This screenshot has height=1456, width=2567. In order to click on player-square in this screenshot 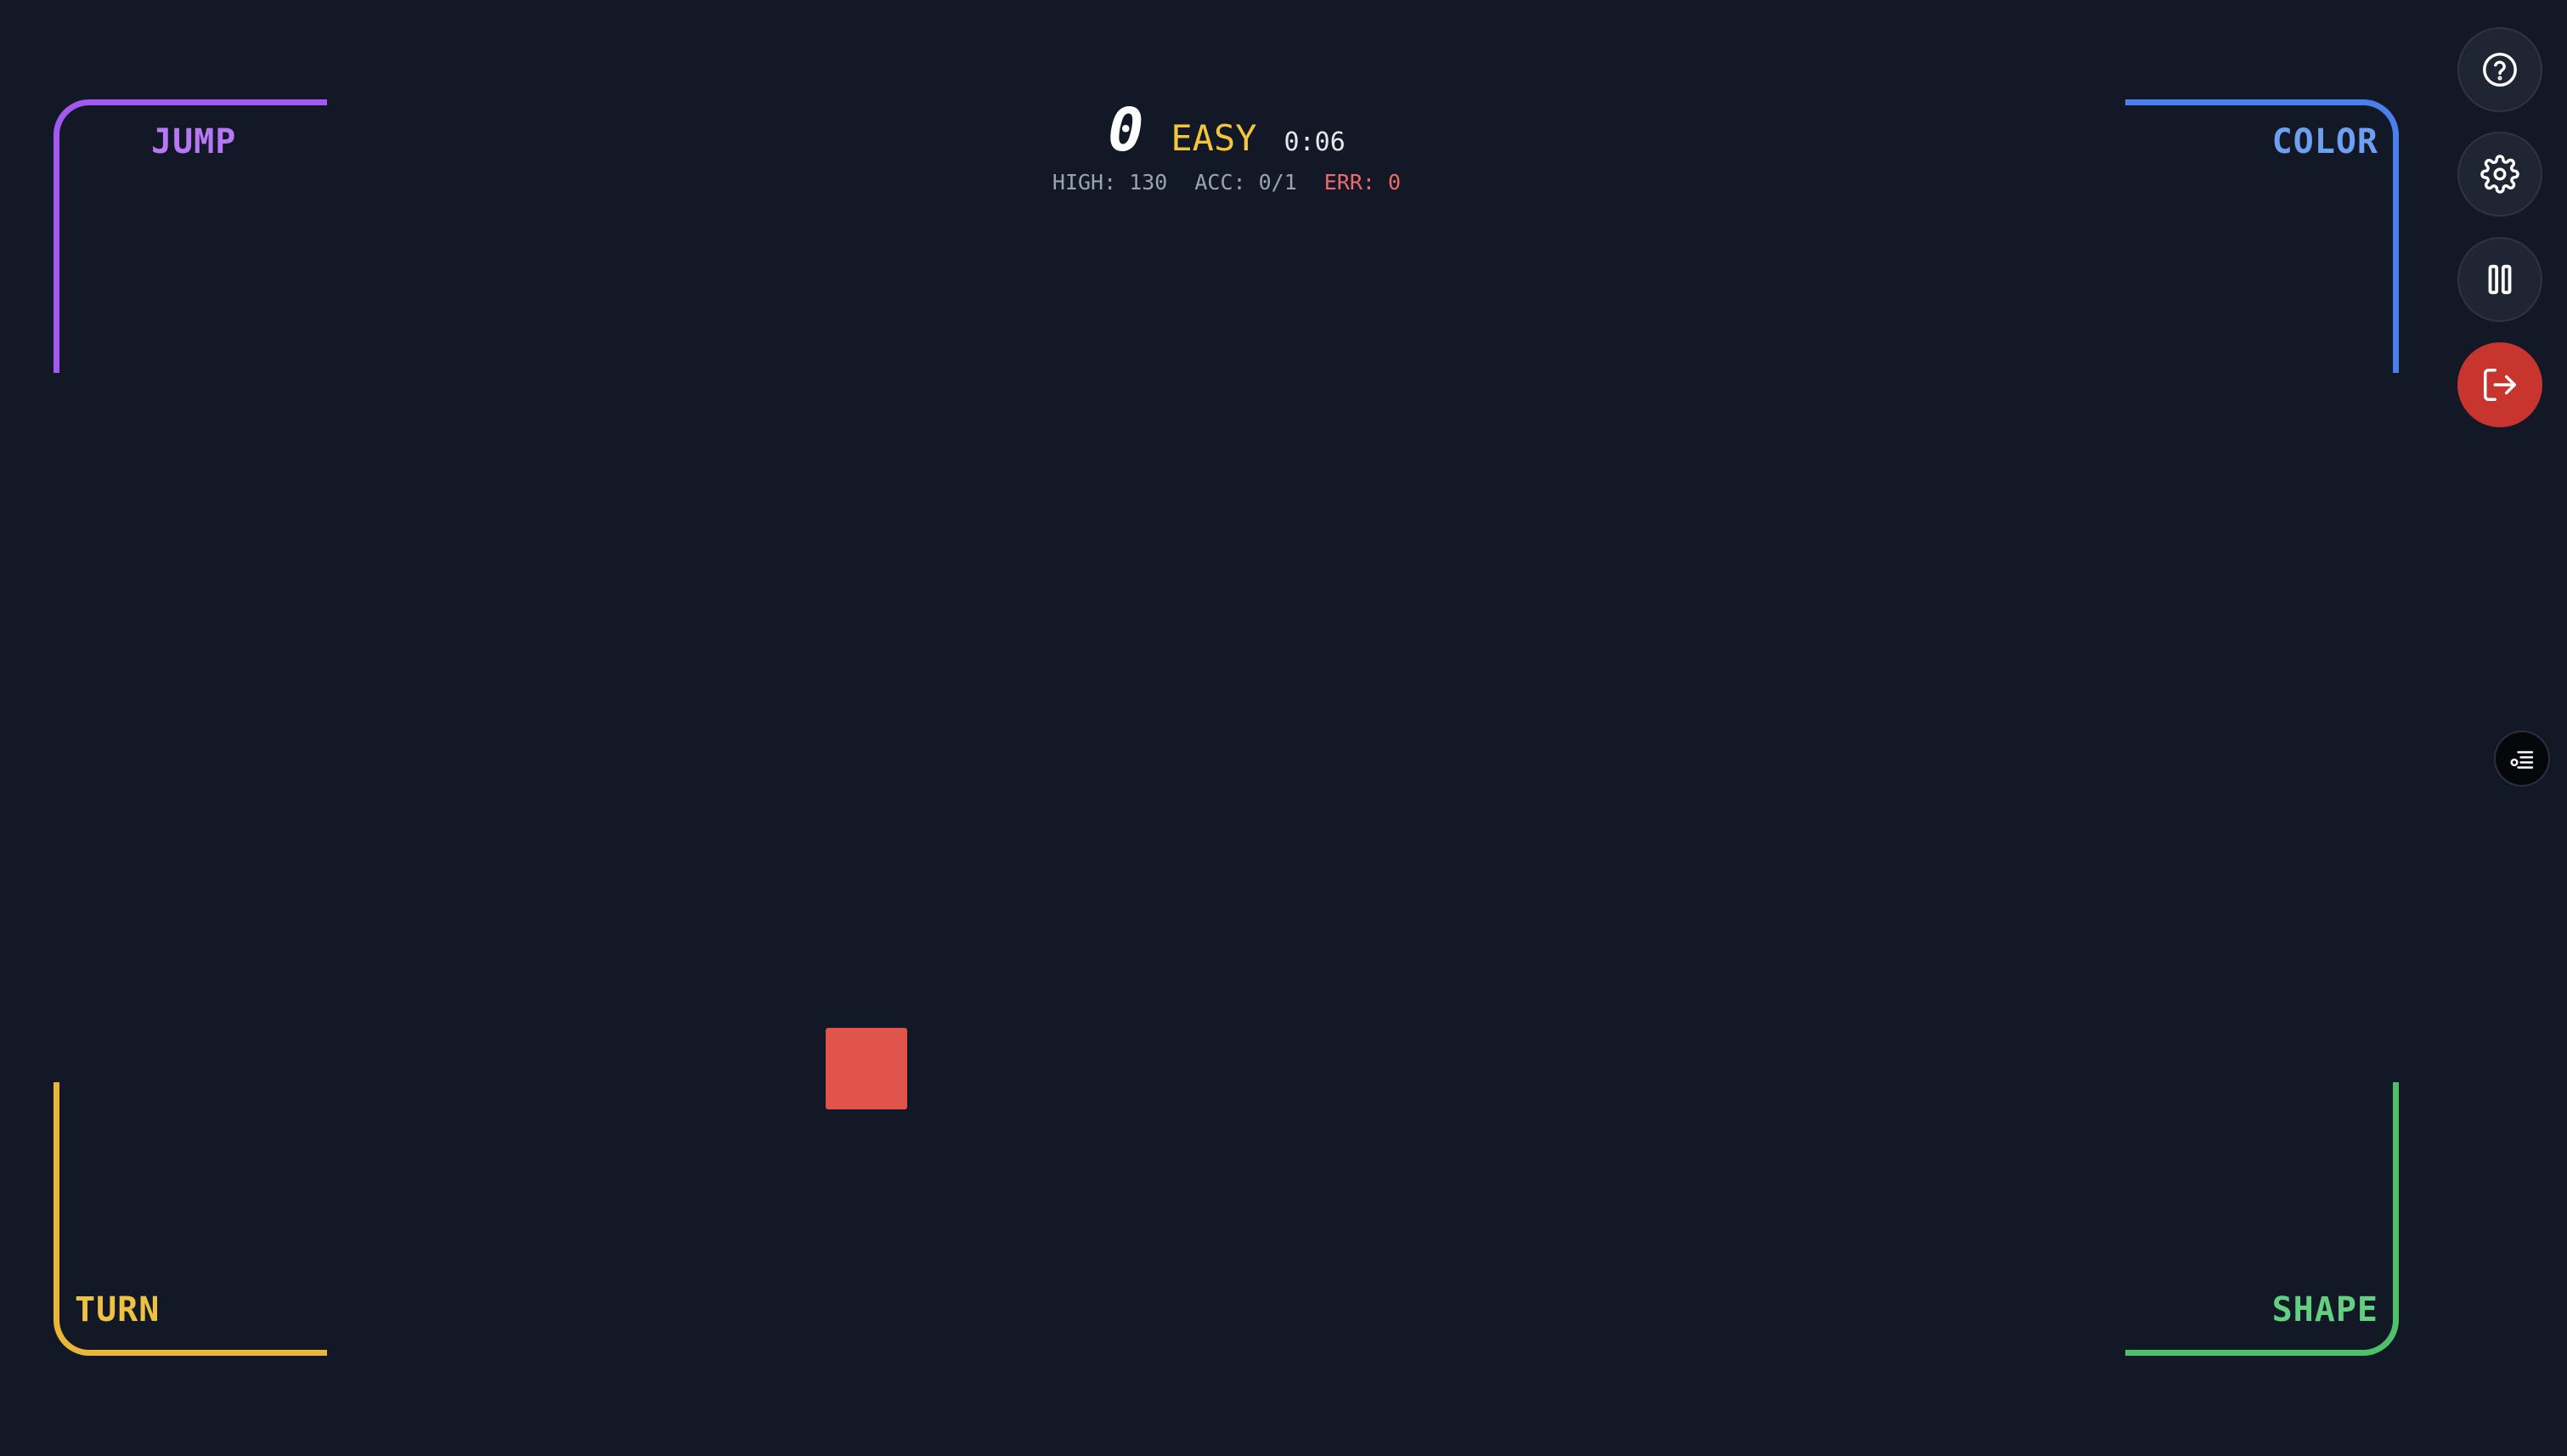, I will do `click(866, 1069)`.